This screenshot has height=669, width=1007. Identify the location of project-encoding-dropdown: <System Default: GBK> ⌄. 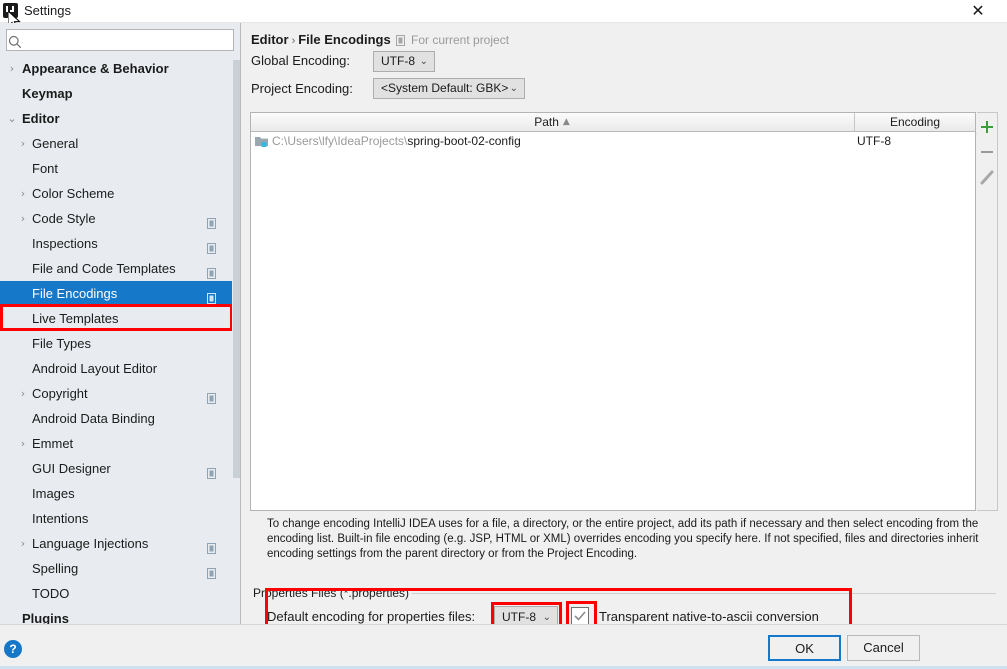
(449, 88).